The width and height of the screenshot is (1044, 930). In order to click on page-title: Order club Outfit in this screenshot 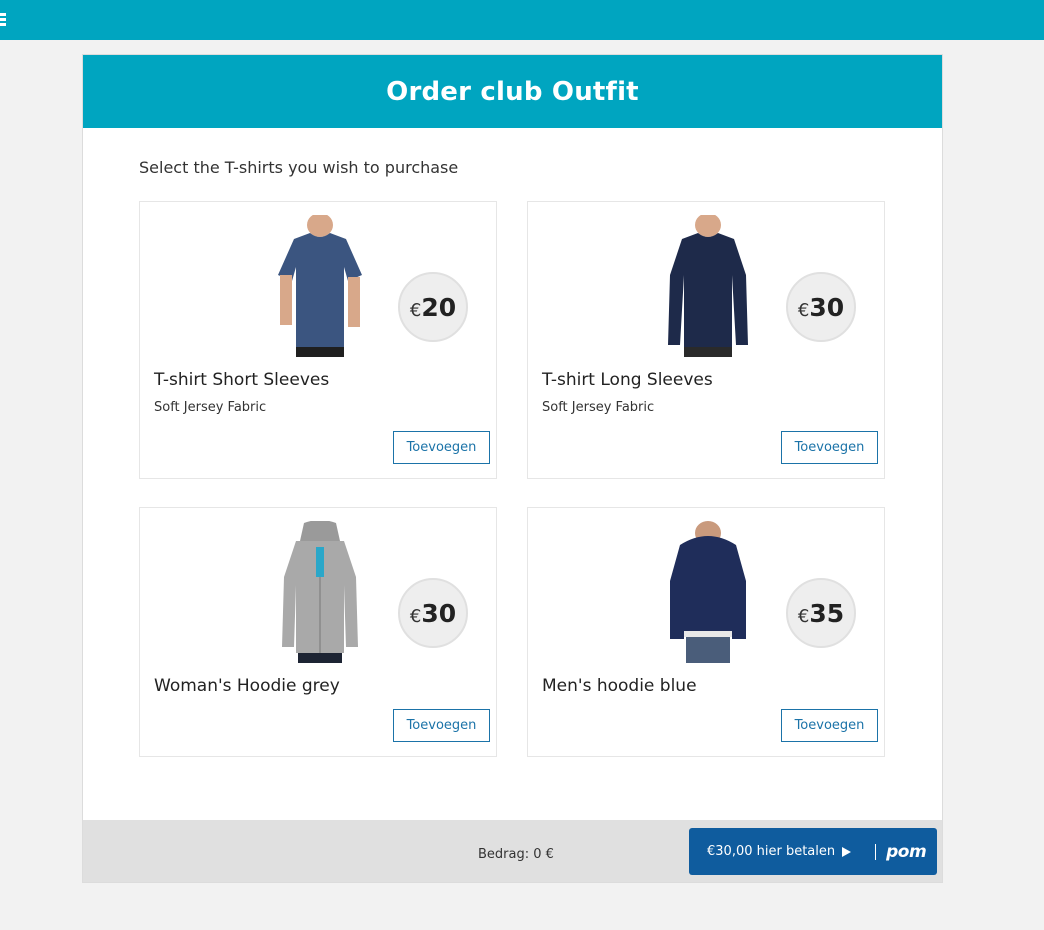, I will do `click(512, 91)`.